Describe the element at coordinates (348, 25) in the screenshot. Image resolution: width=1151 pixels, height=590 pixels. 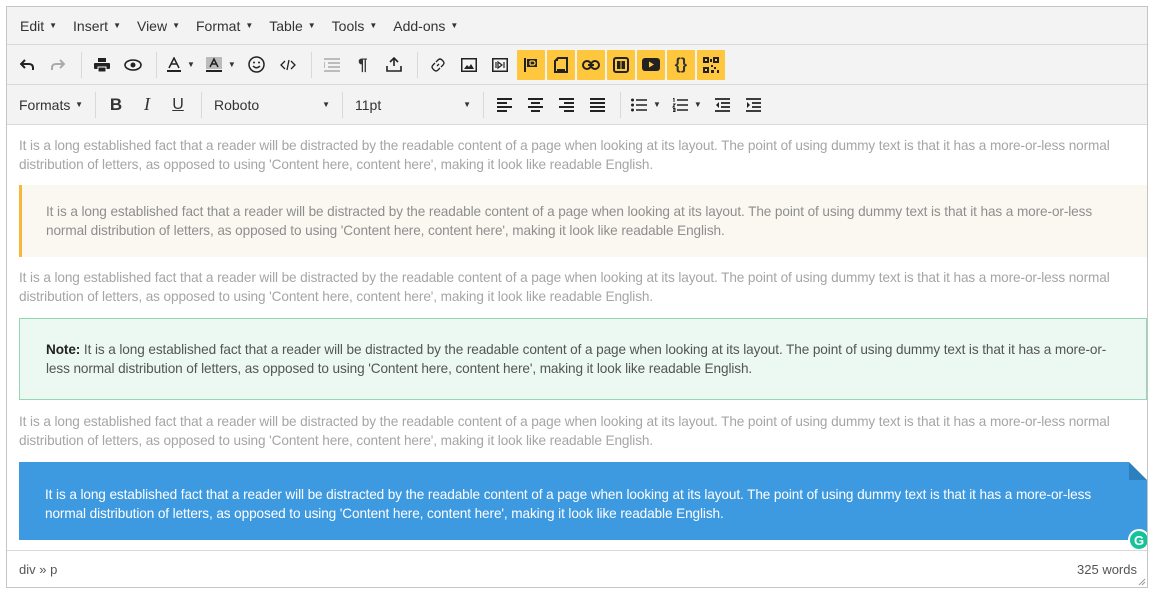
I see `menu-tools-label: Tools` at that location.